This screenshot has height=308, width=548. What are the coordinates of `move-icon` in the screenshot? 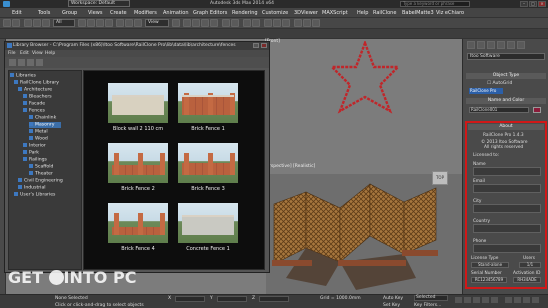 It's located at (120, 23).